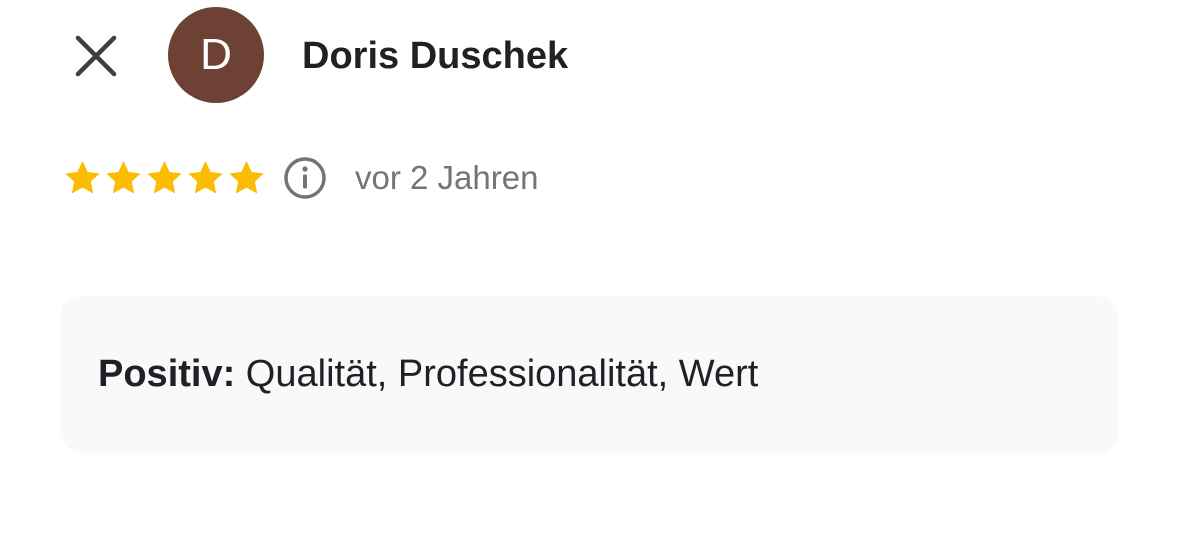 The width and height of the screenshot is (1179, 545). I want to click on star-rating, so click(164, 178).